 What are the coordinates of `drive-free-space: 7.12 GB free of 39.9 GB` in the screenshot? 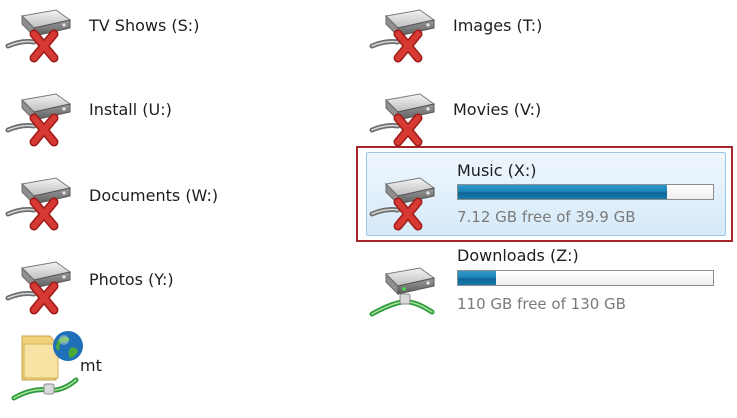 It's located at (546, 217).